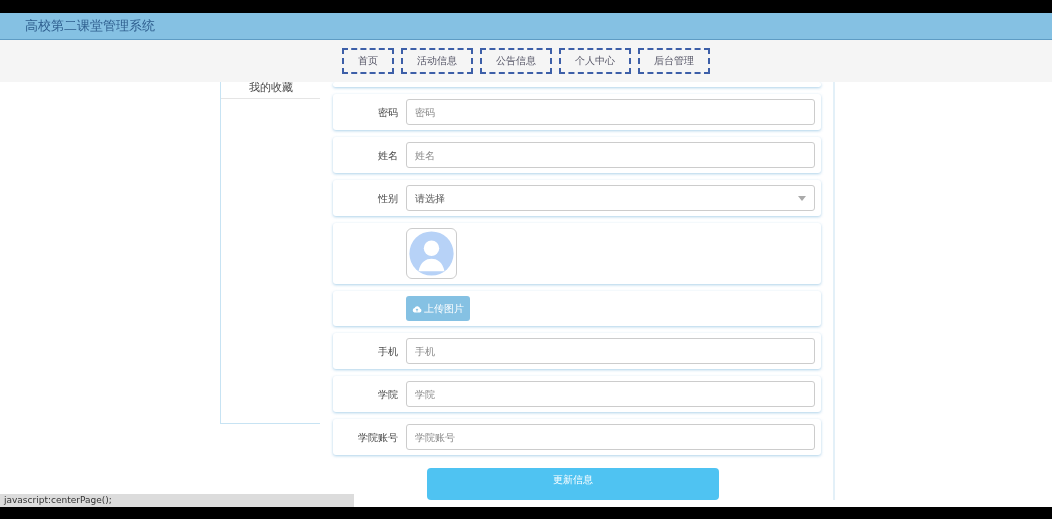  Describe the element at coordinates (674, 61) in the screenshot. I see `nav-button: 后台管理` at that location.